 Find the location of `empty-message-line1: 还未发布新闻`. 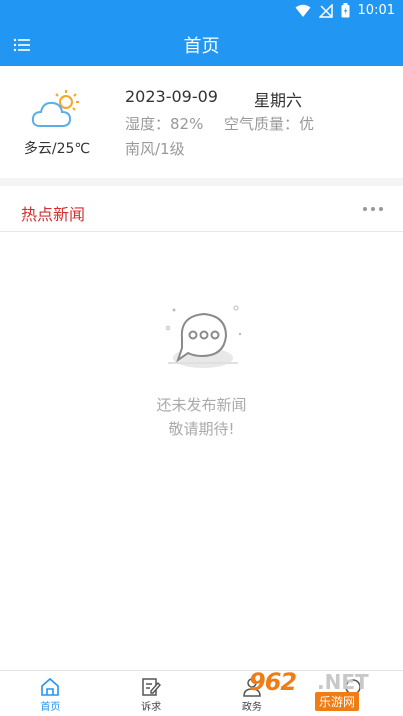

empty-message-line1: 还未发布新闻 is located at coordinates (201, 405).